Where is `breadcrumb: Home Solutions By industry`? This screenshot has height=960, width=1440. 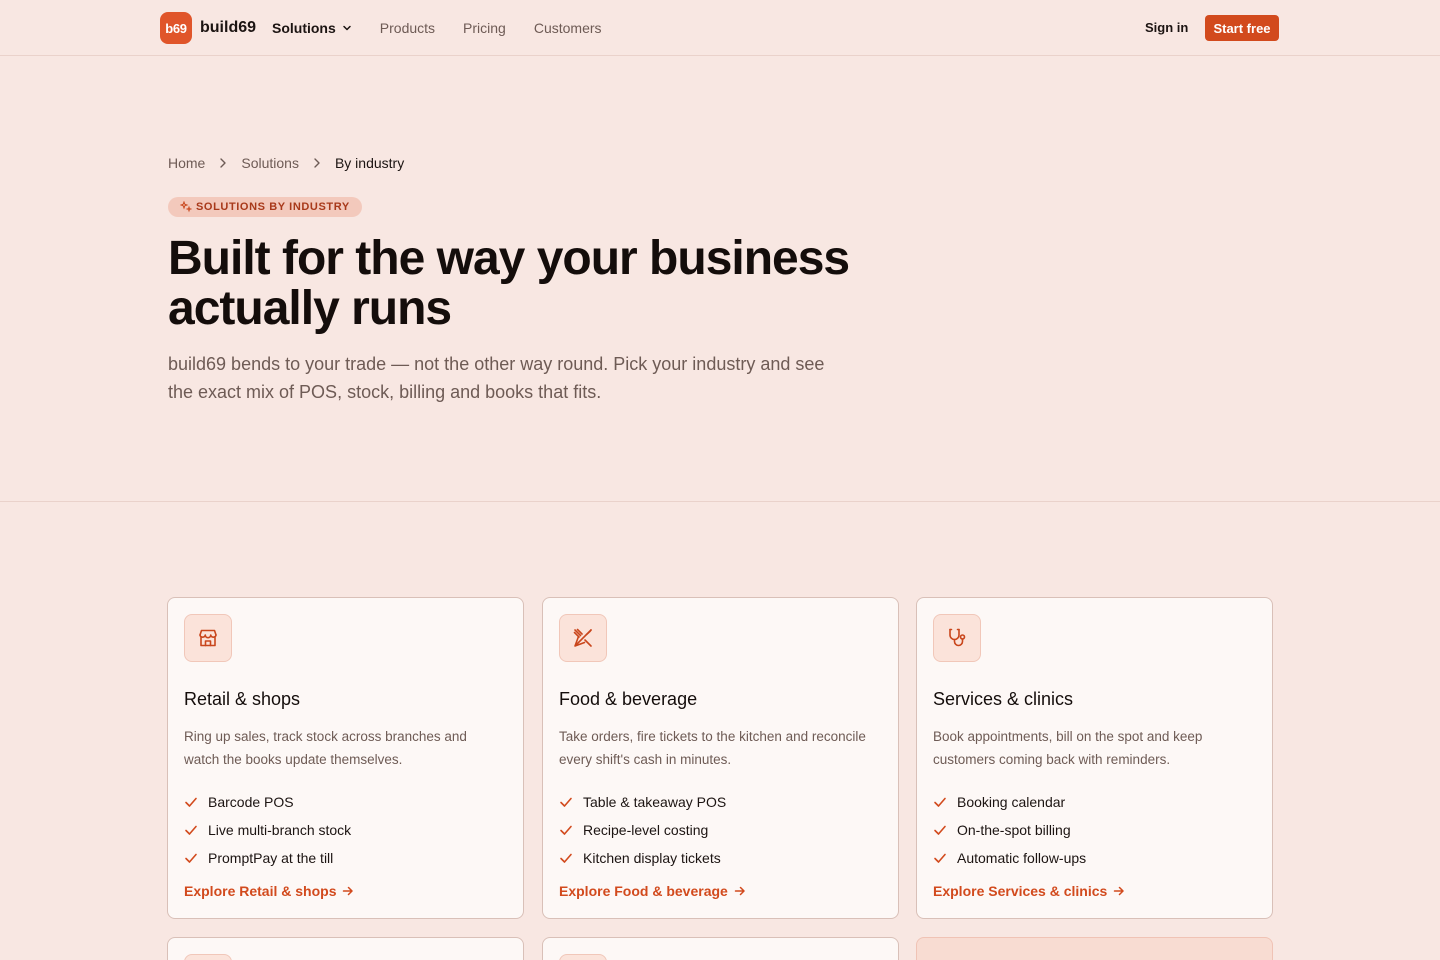 breadcrumb: Home Solutions By industry is located at coordinates (286, 163).